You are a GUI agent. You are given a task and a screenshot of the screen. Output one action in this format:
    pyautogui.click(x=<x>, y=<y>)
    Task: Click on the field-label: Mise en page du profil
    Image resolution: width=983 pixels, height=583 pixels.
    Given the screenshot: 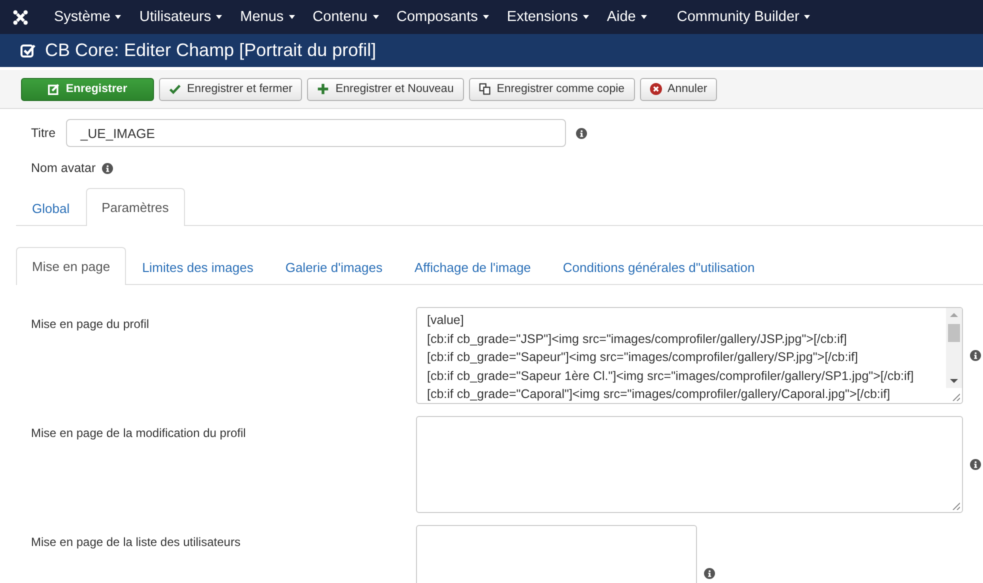 What is the action you would take?
    pyautogui.click(x=90, y=324)
    